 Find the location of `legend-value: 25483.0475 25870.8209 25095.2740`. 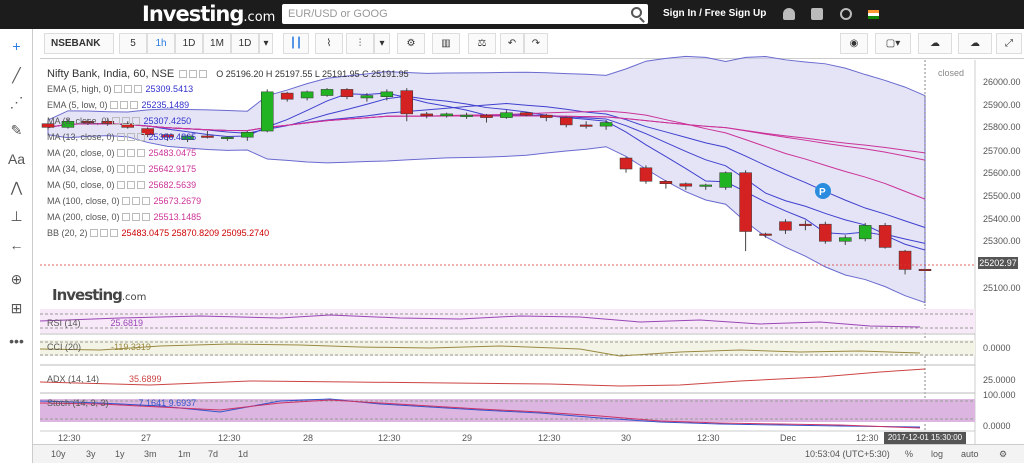

legend-value: 25483.0475 25870.8209 25095.2740 is located at coordinates (195, 233).